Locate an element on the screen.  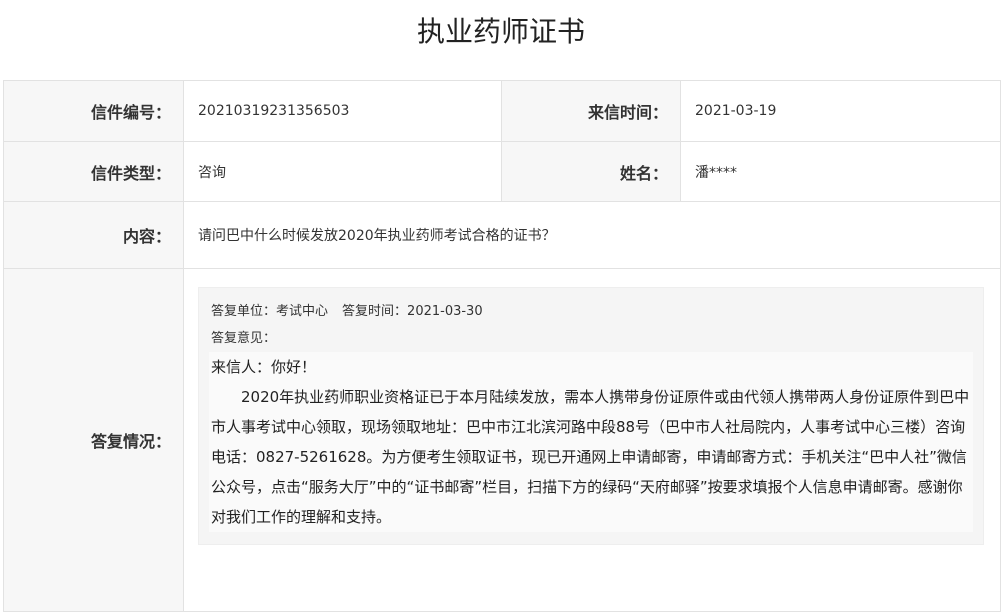
table-row: 信件编号： 20210319231356503 来信时间： 2021-03-19 is located at coordinates (502, 111).